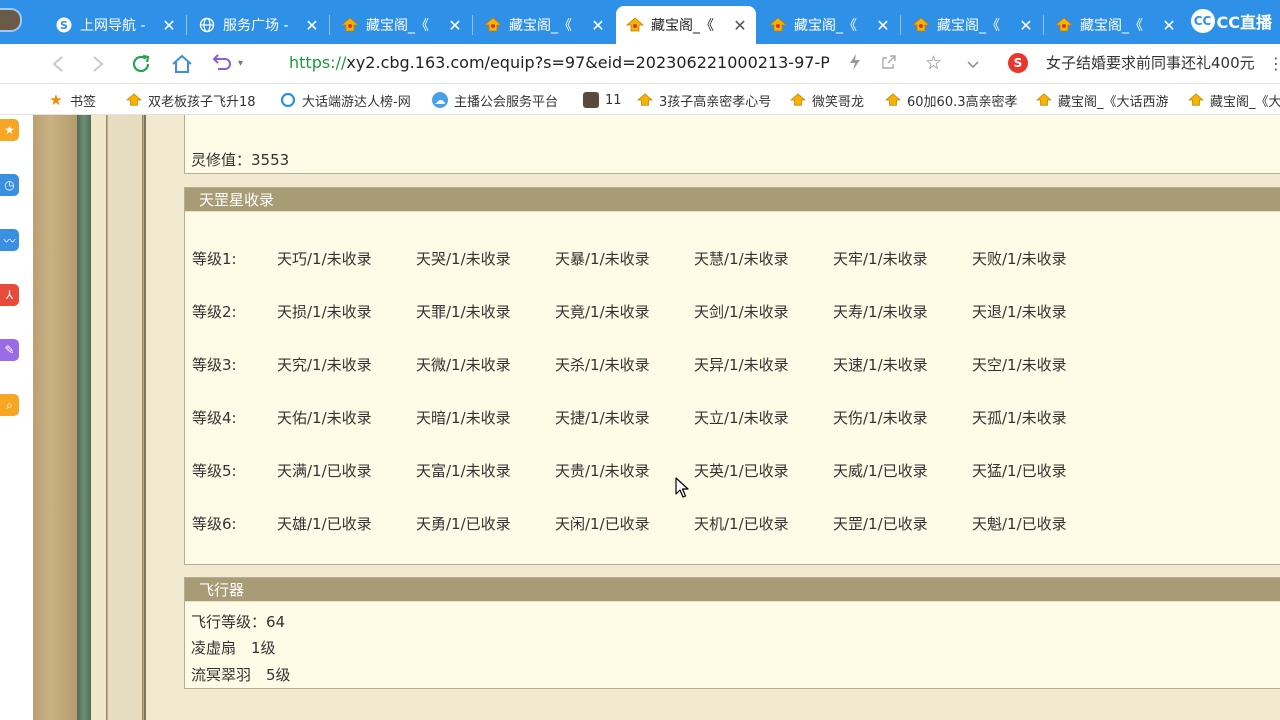 The height and width of the screenshot is (720, 1280). I want to click on star-entry: 天伤/1/未收录, so click(880, 418).